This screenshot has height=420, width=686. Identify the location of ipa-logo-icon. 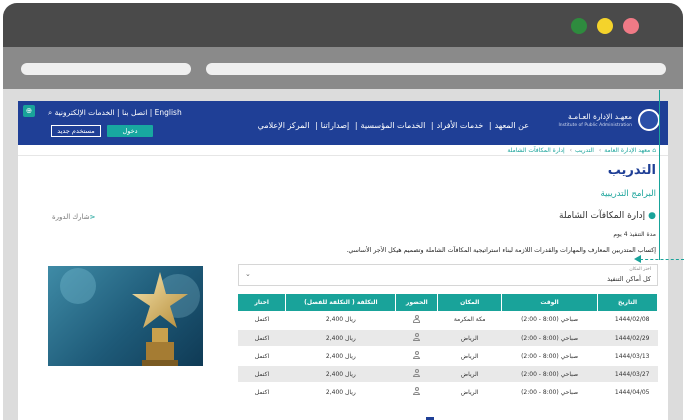
(649, 120).